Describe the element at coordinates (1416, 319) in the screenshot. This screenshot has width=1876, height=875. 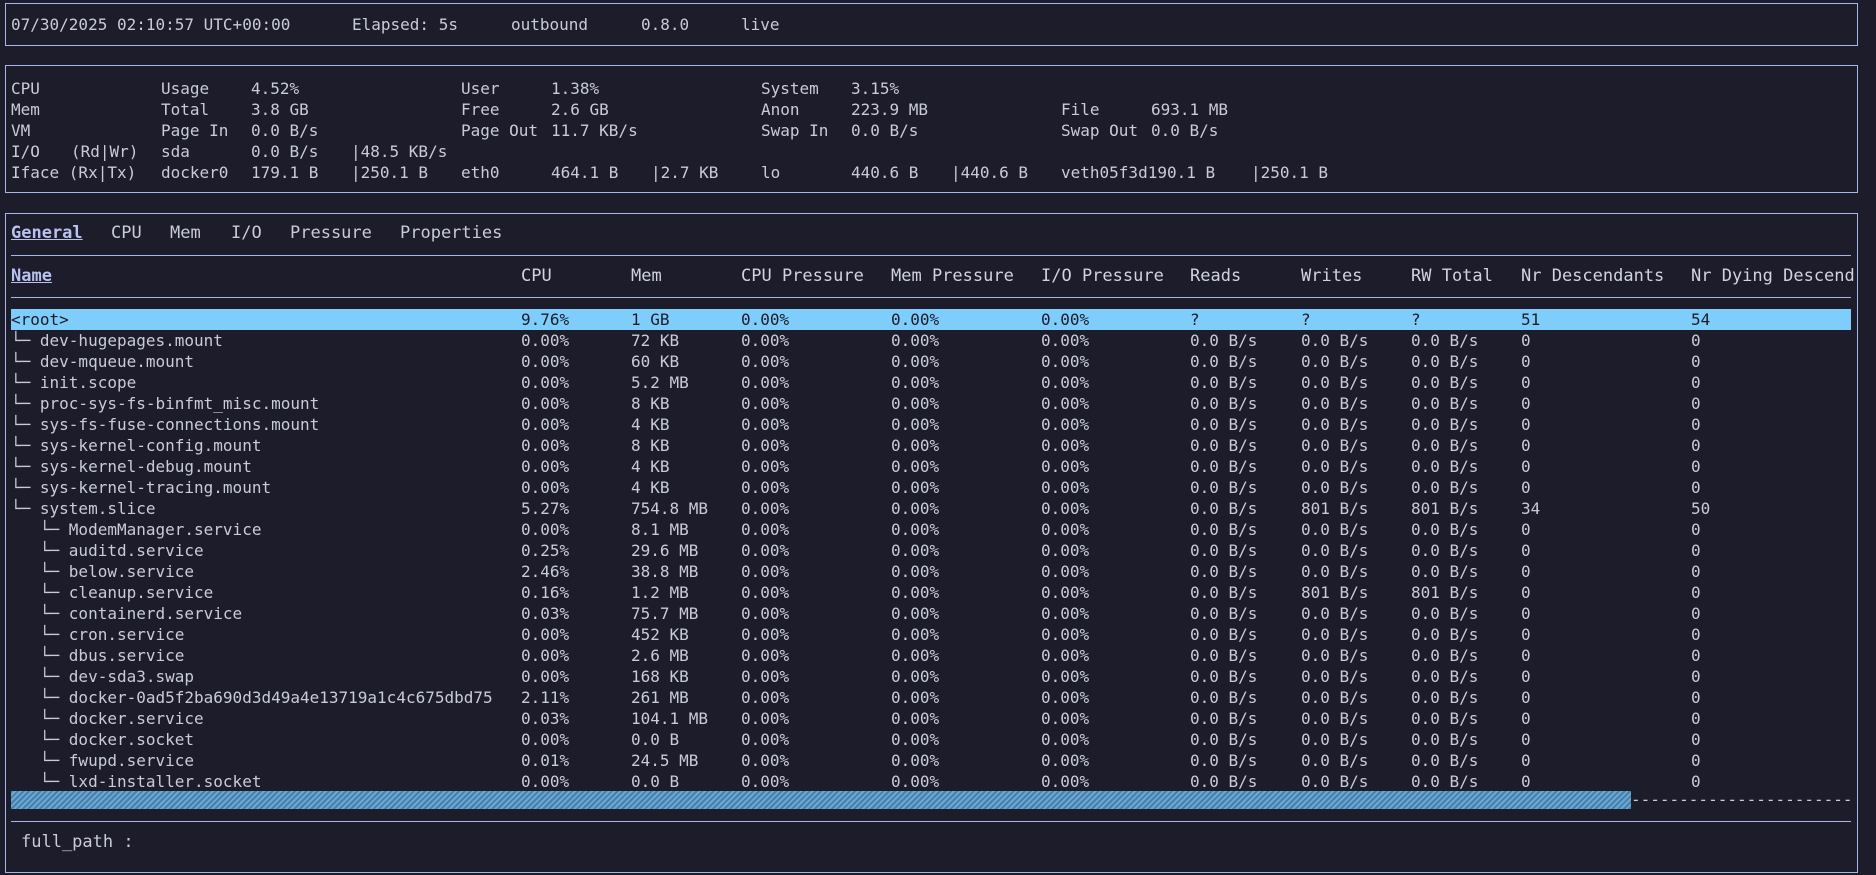
I see `cell-rw-total: ?` at that location.